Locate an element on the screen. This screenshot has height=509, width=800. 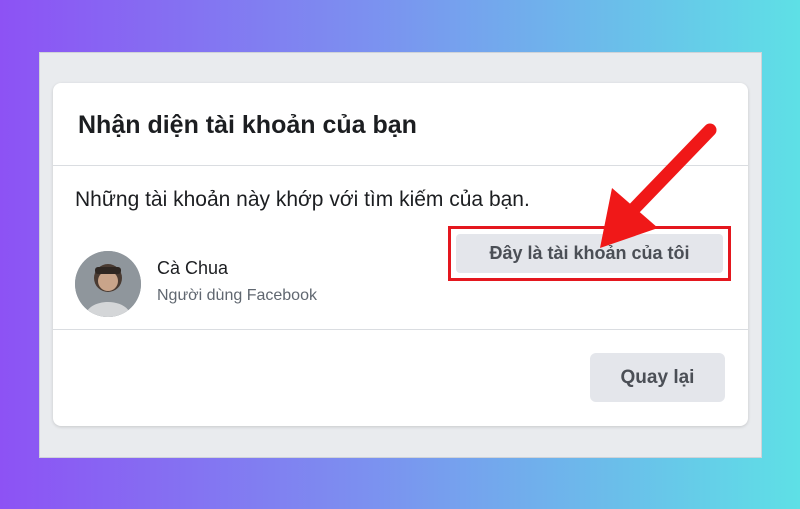
dialog-header: Nhận diện tài khoản của bạn is located at coordinates (400, 124).